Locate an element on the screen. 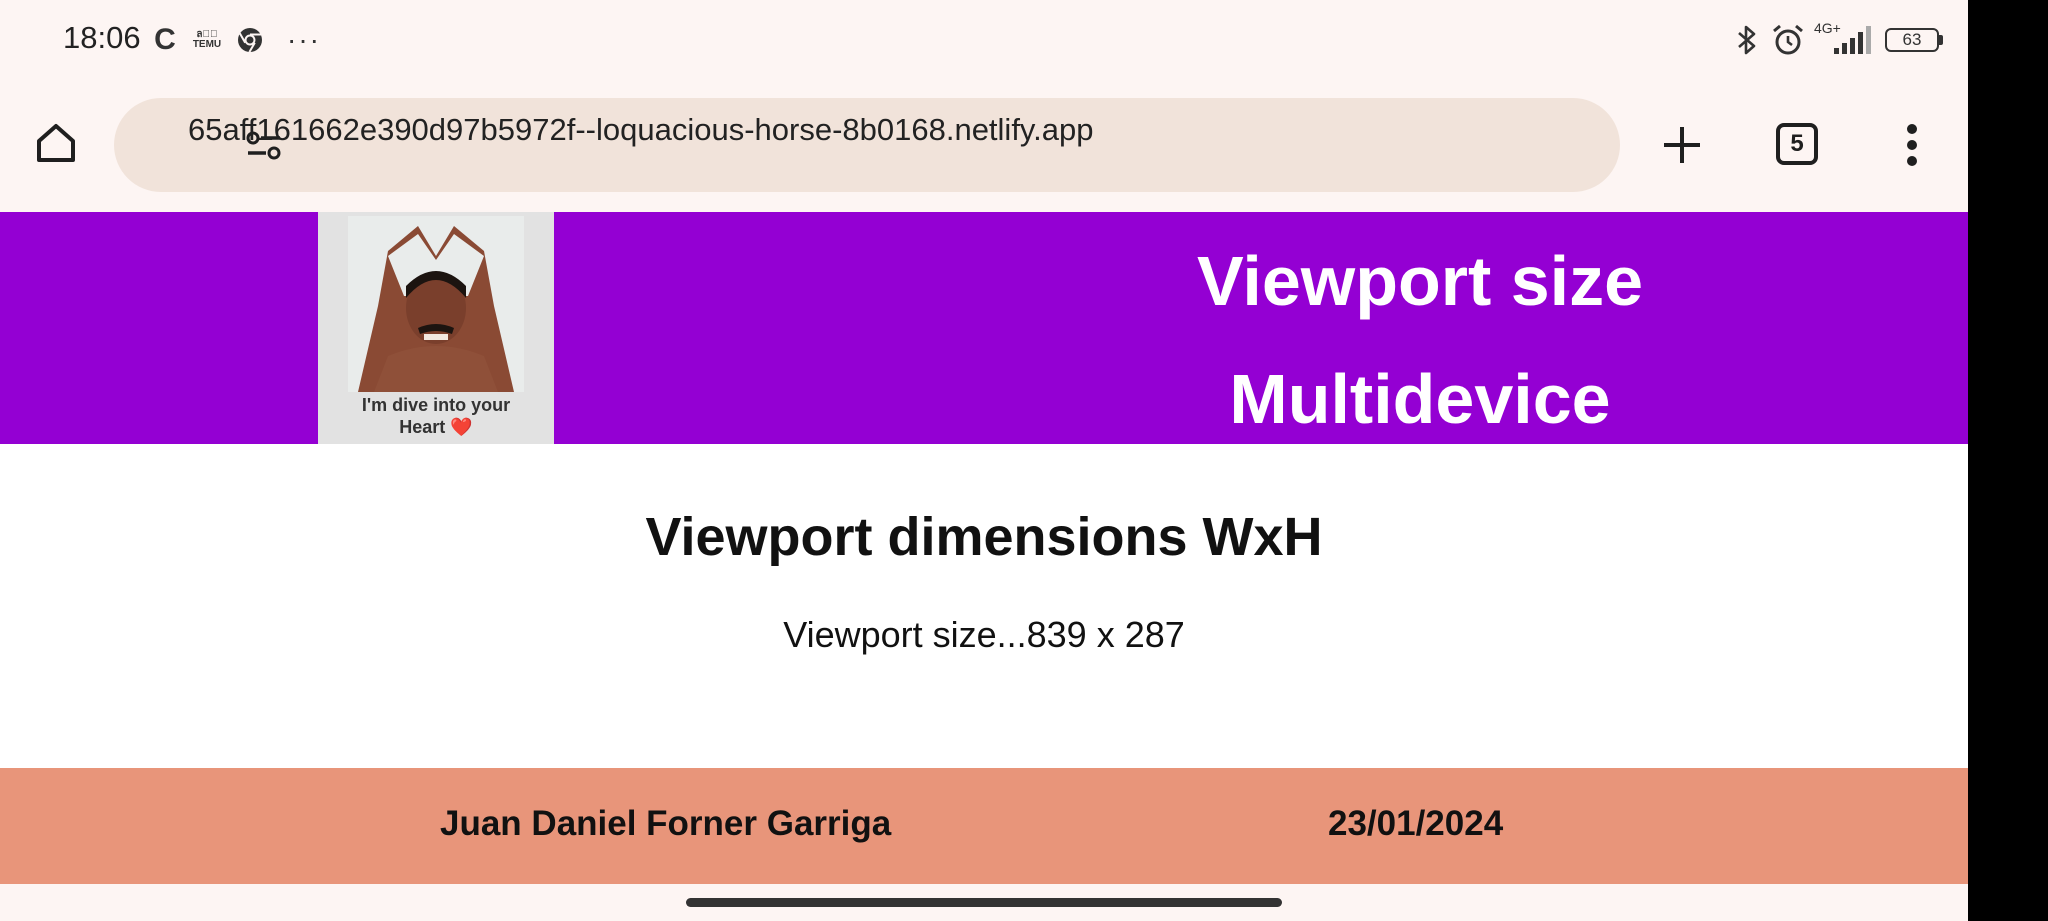 Image resolution: width=2048 pixels, height=921 pixels. new-tab-button is located at coordinates (1682, 145).